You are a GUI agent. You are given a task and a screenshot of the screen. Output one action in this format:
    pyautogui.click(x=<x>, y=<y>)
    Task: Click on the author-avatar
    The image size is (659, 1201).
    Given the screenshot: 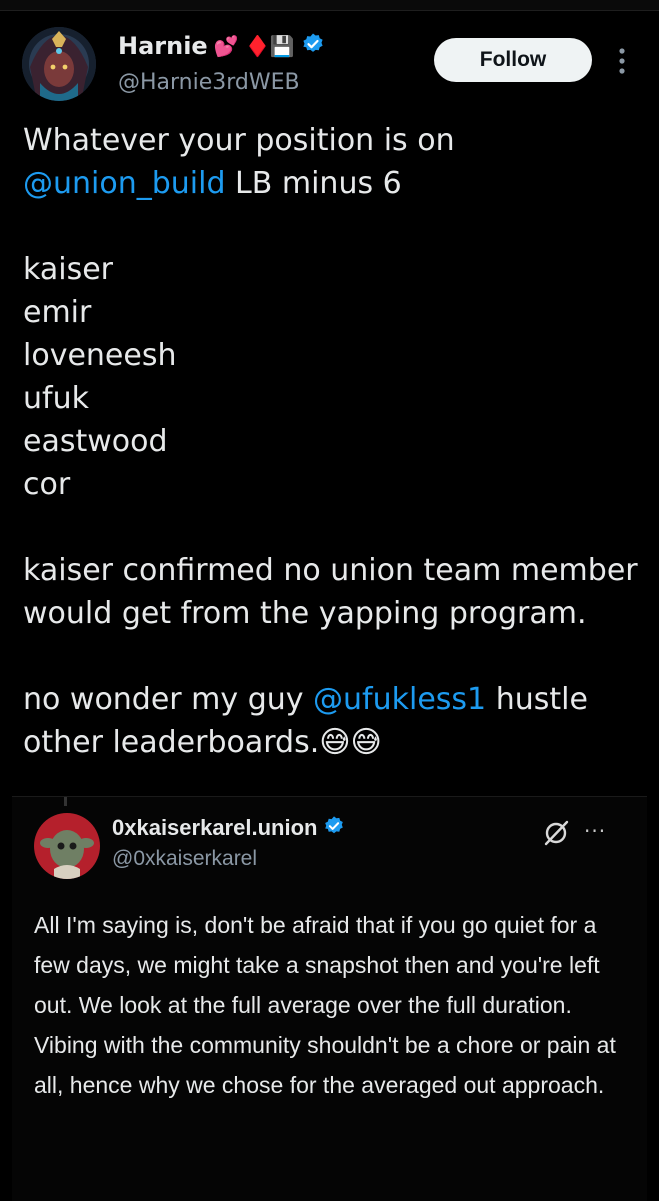 What is the action you would take?
    pyautogui.click(x=59, y=64)
    